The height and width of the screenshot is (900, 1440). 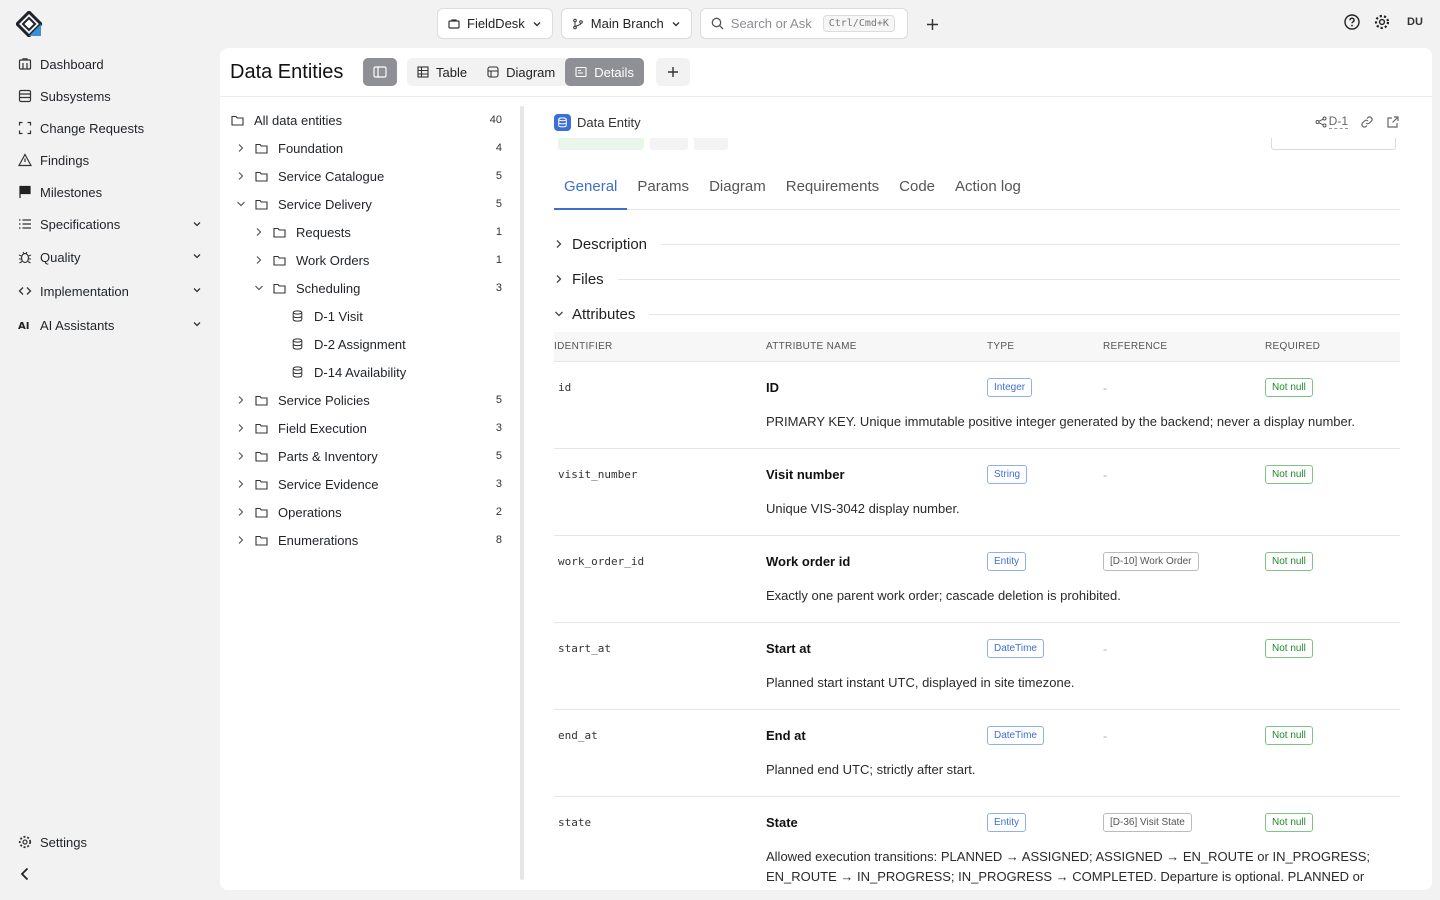 I want to click on reference-link: [D-10] Work Order, so click(x=1151, y=561).